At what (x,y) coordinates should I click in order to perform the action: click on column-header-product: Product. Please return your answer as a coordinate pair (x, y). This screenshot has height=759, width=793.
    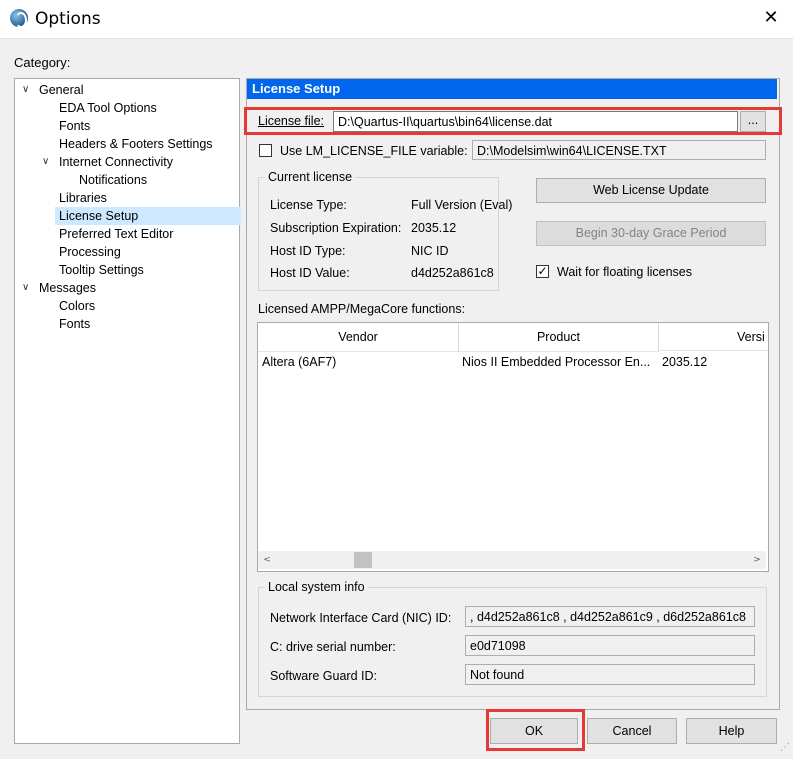
    Looking at the image, I should click on (559, 337).